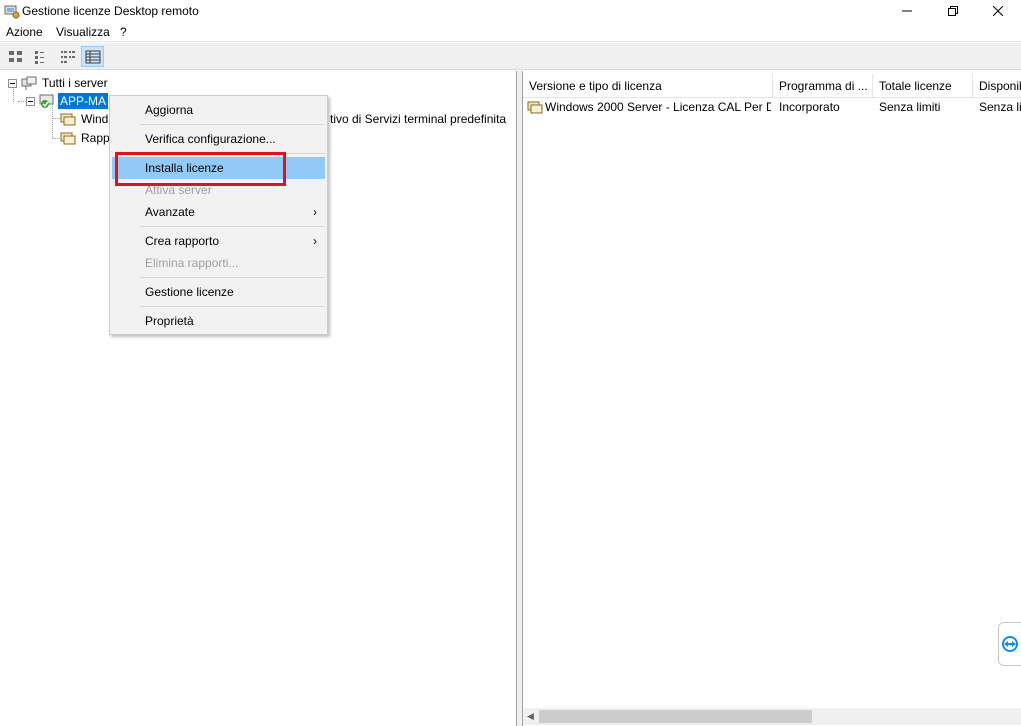 This screenshot has width=1021, height=726. I want to click on scrollbar-thumb, so click(675, 716).